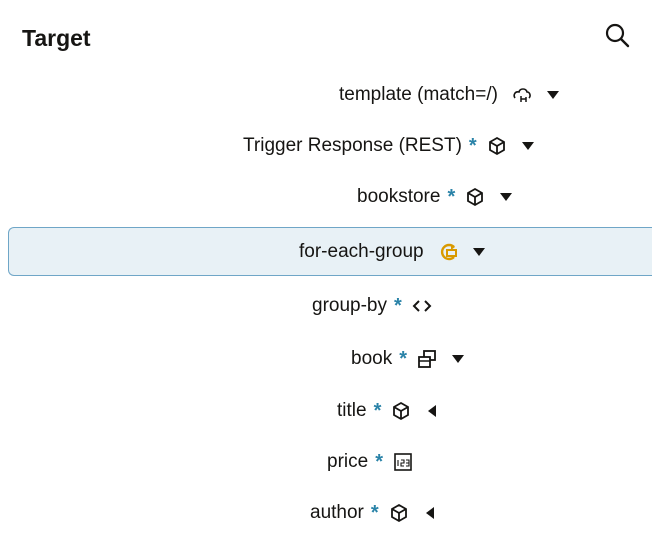 The height and width of the screenshot is (552, 652). I want to click on tree-node-author: author *, so click(373, 513).